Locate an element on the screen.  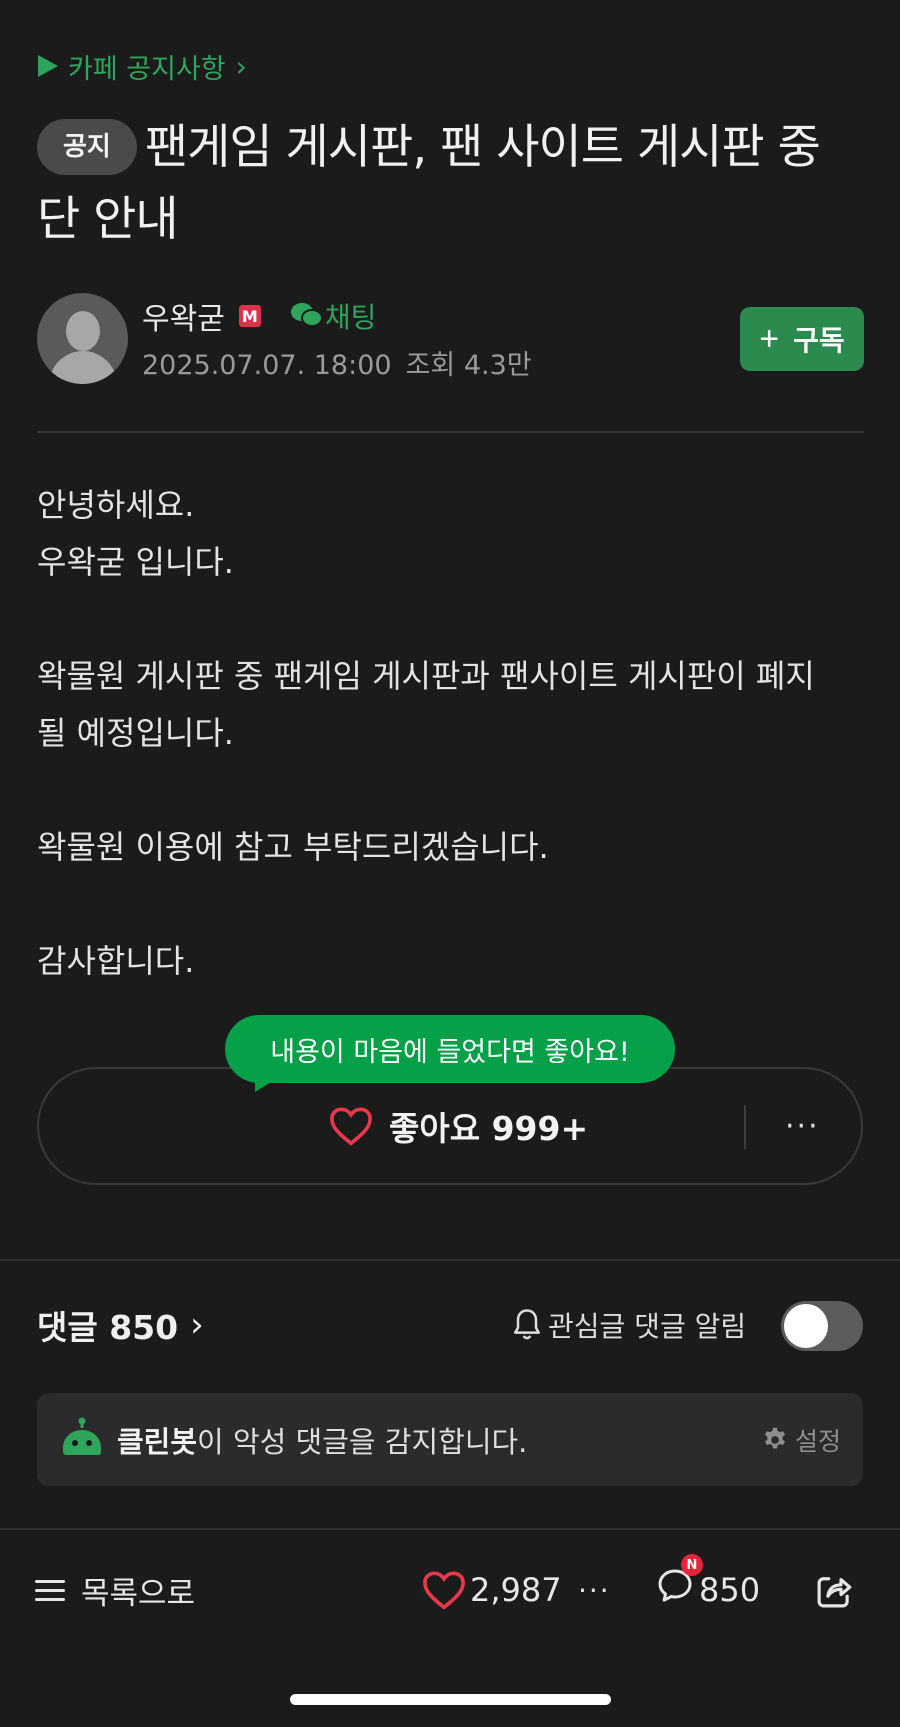
subscribe-label: 구독 is located at coordinates (819, 340).